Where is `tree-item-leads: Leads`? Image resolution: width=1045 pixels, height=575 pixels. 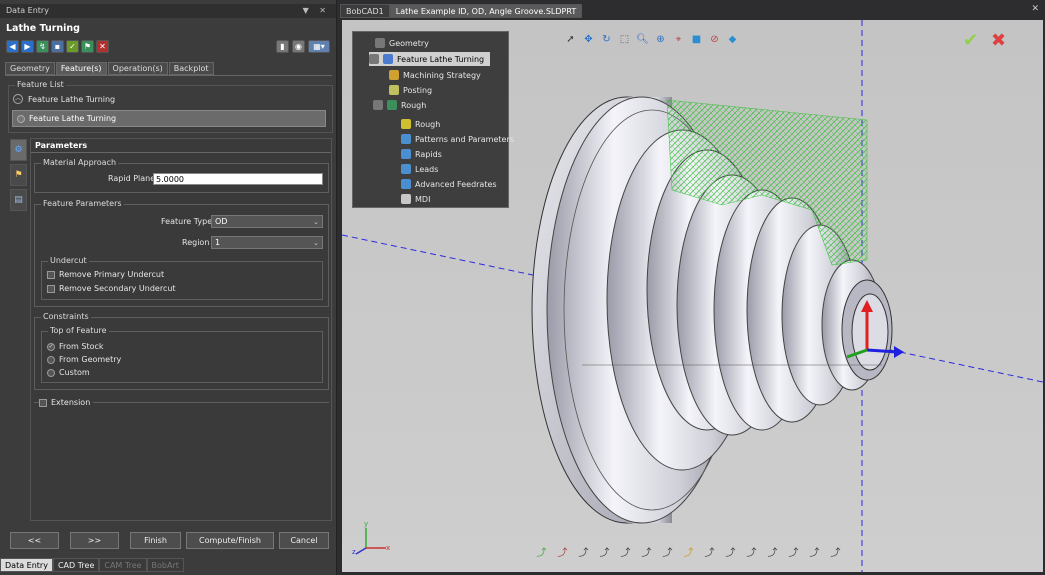
tree-item-leads: Leads is located at coordinates (419, 169).